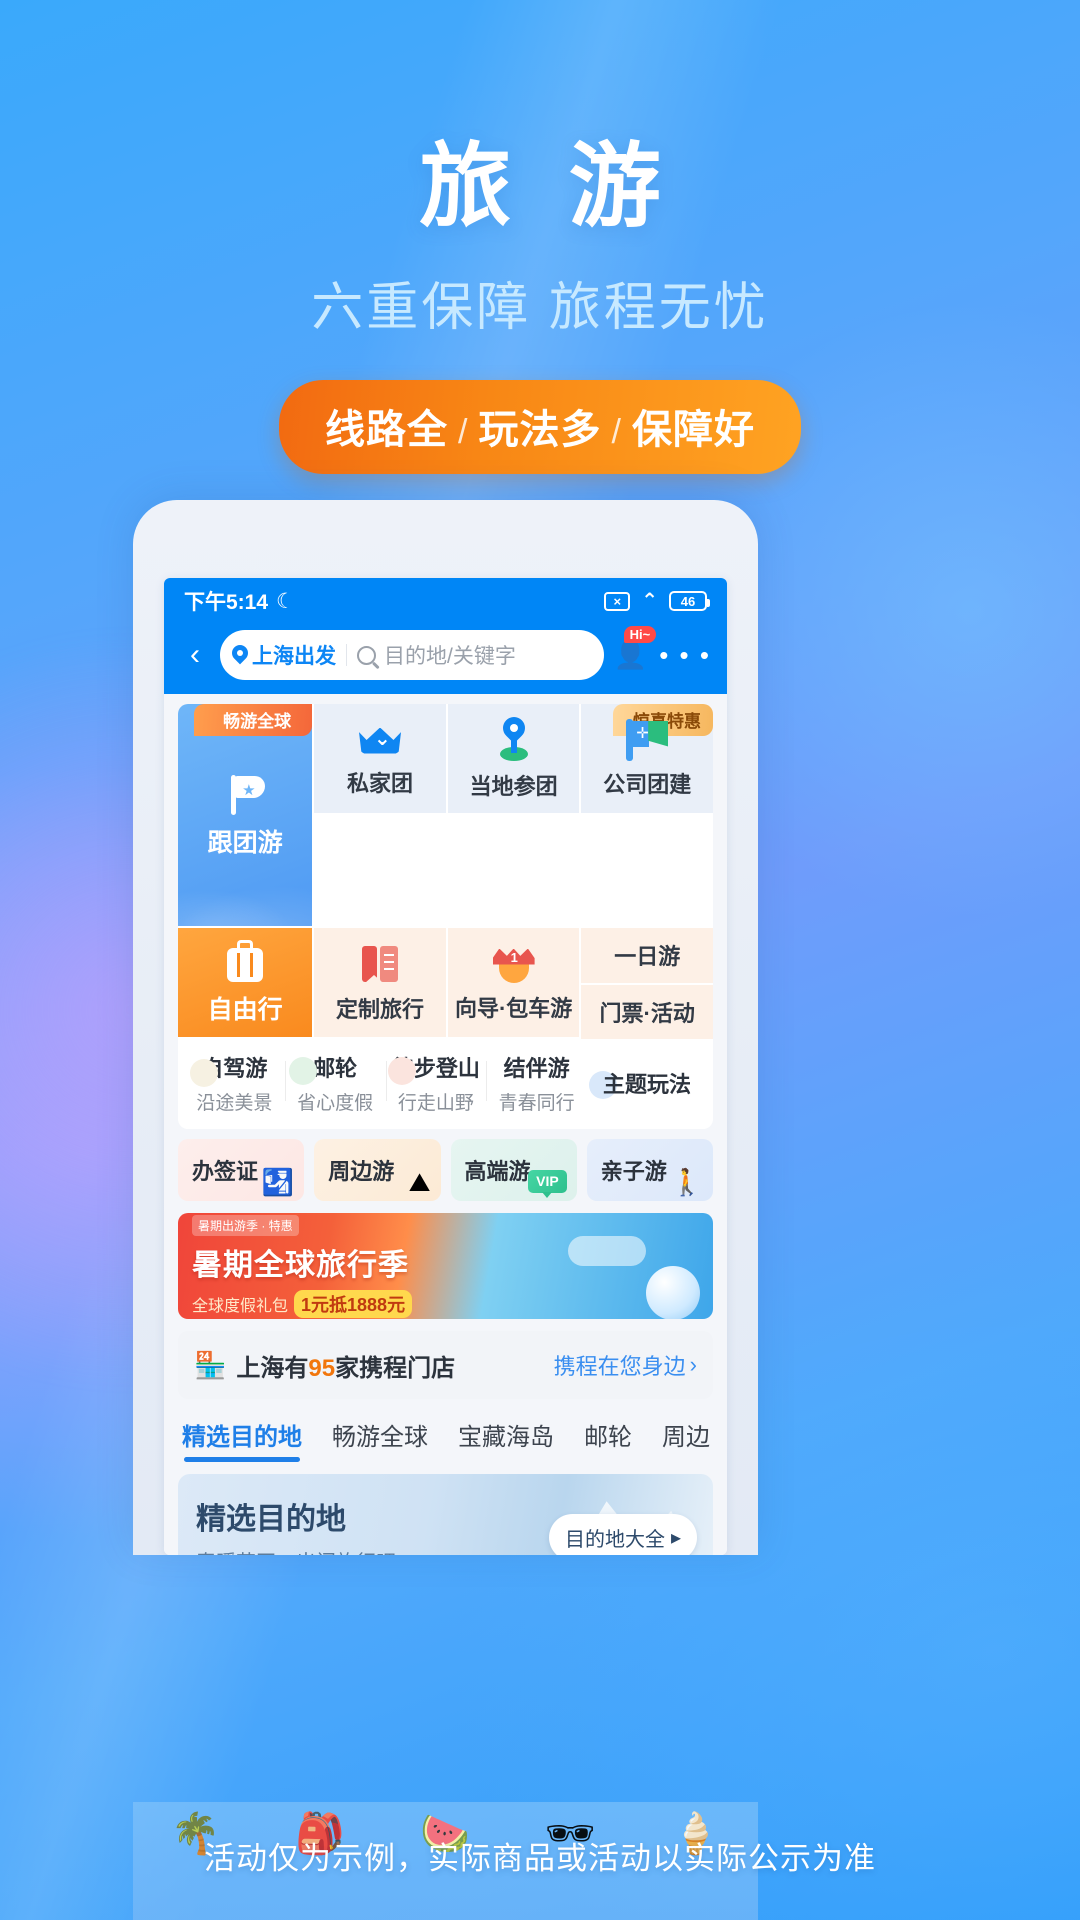 The image size is (1080, 1920). What do you see at coordinates (245, 1225) in the screenshot?
I see `banner-tag: 暑期出游季 · 特惠` at bounding box center [245, 1225].